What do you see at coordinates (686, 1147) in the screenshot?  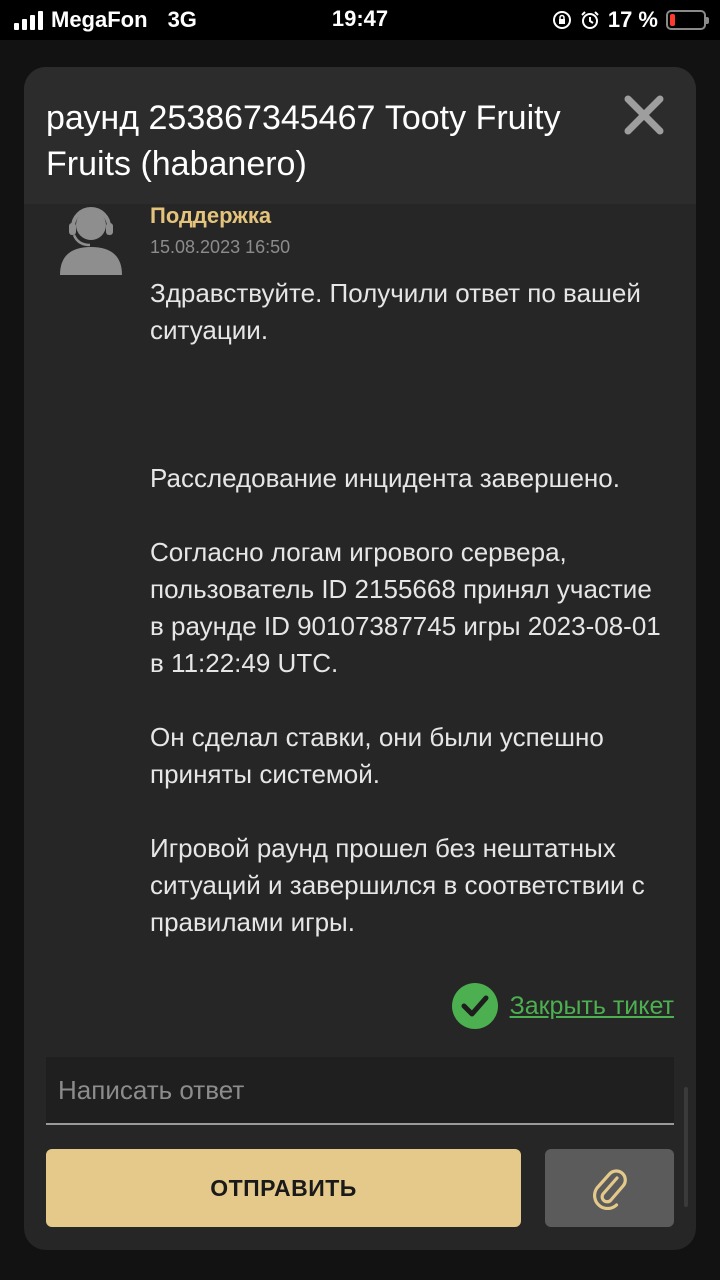 I see `scrollbar` at bounding box center [686, 1147].